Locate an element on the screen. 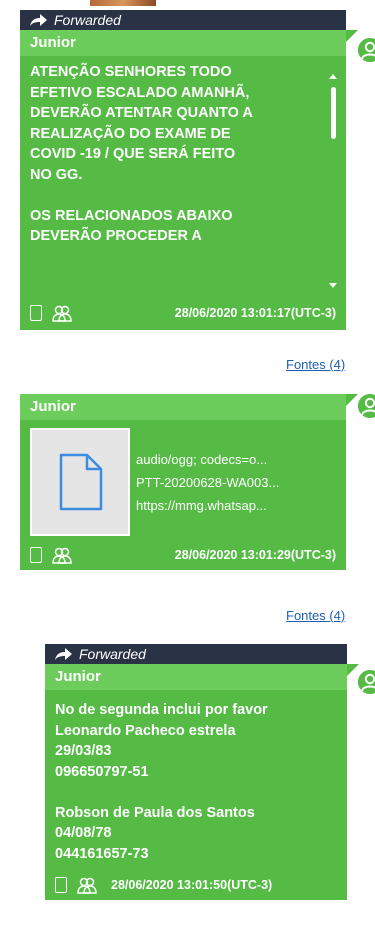 The image size is (375, 946). scroll-thumb is located at coordinates (333, 113).